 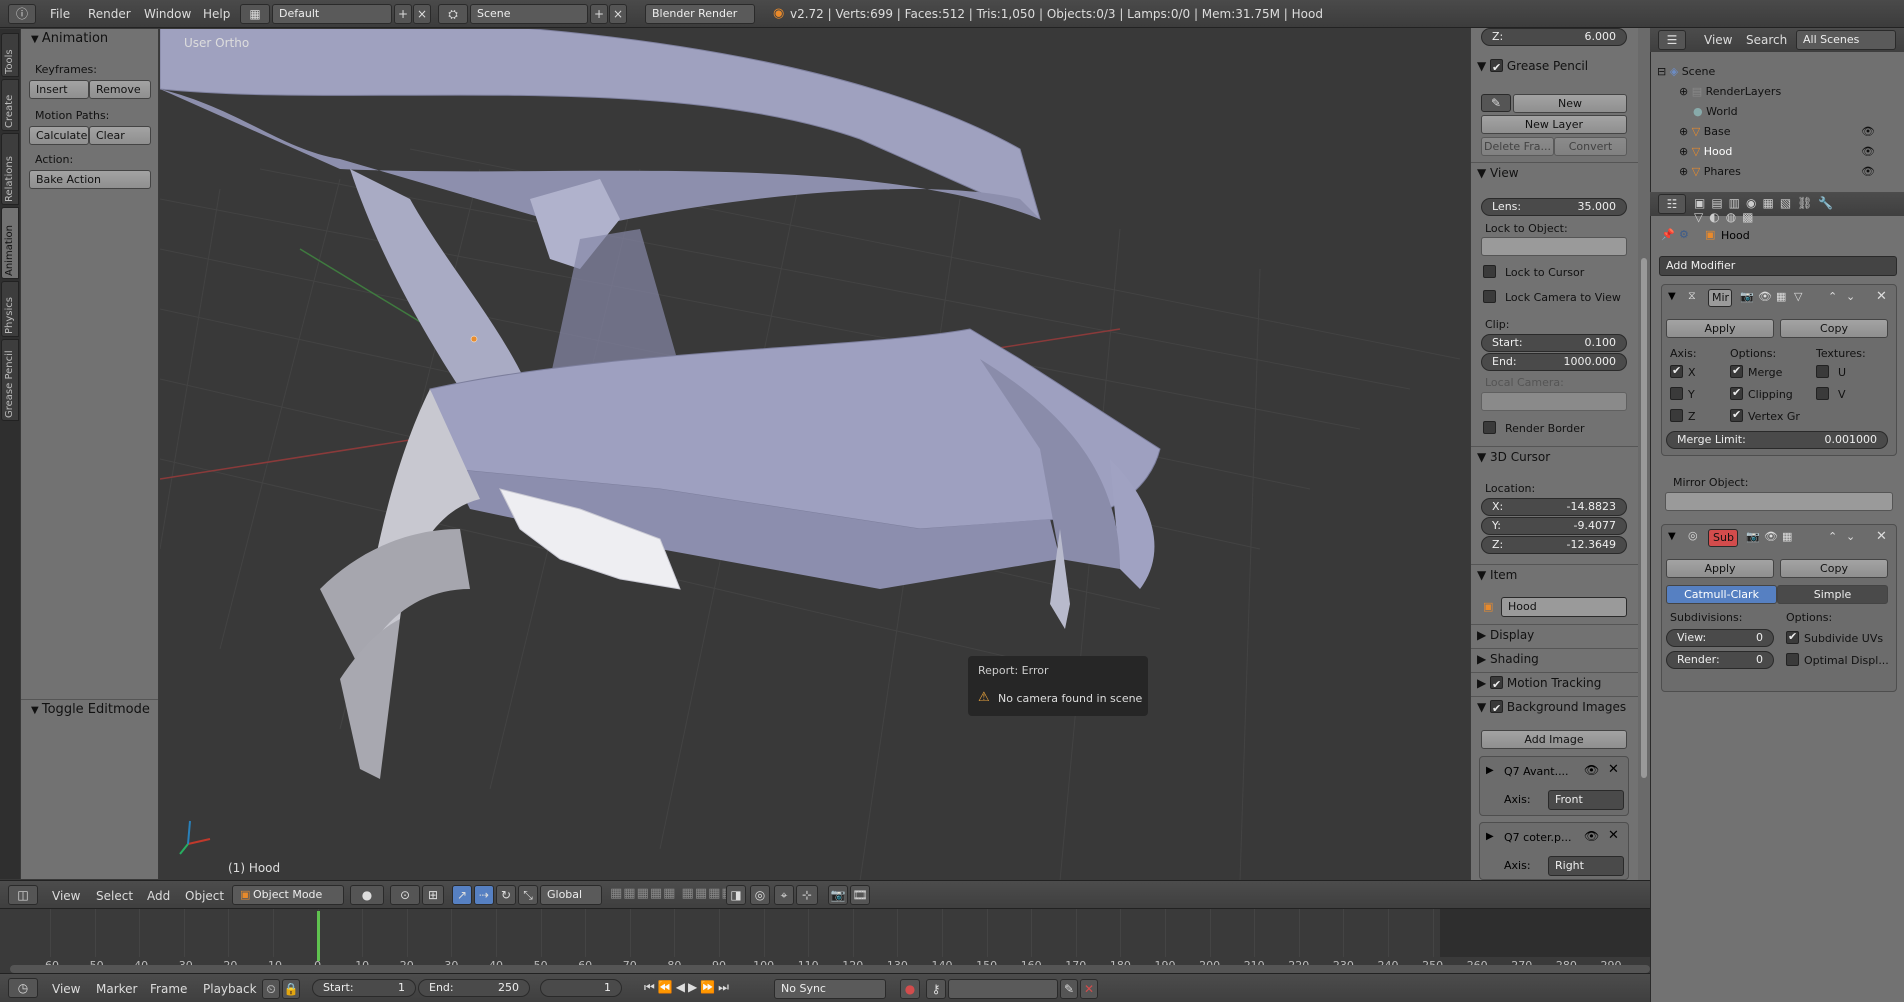 I want to click on outliner-item-base: ⊕ ▽ Base 👁, so click(x=1777, y=132).